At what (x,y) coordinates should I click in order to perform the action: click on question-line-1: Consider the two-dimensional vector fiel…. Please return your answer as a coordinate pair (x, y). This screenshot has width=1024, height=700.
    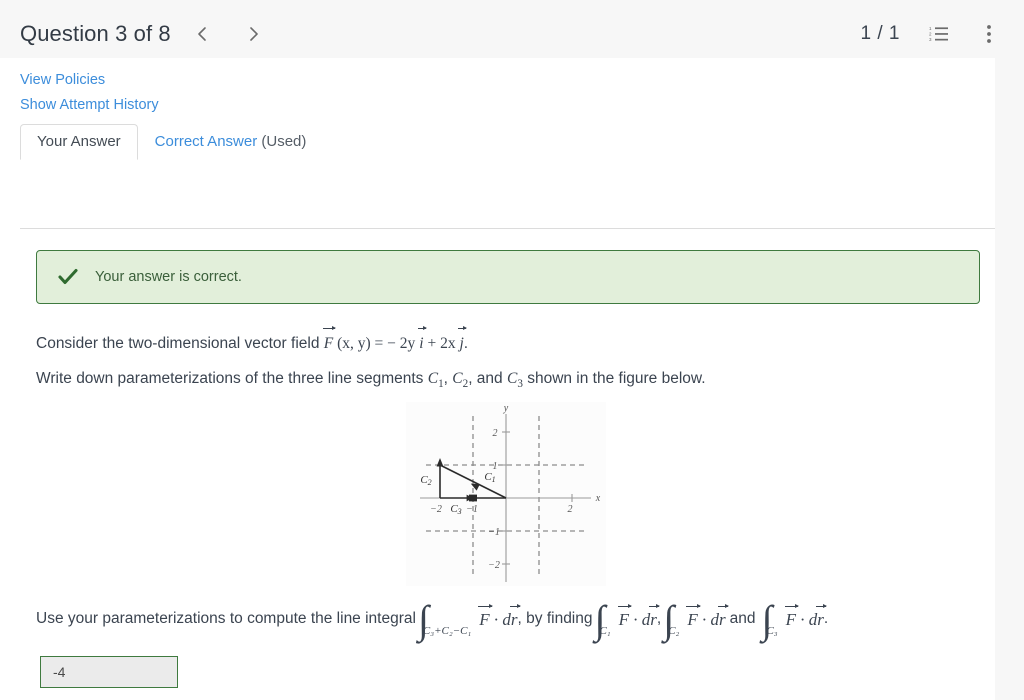
    Looking at the image, I should click on (511, 340).